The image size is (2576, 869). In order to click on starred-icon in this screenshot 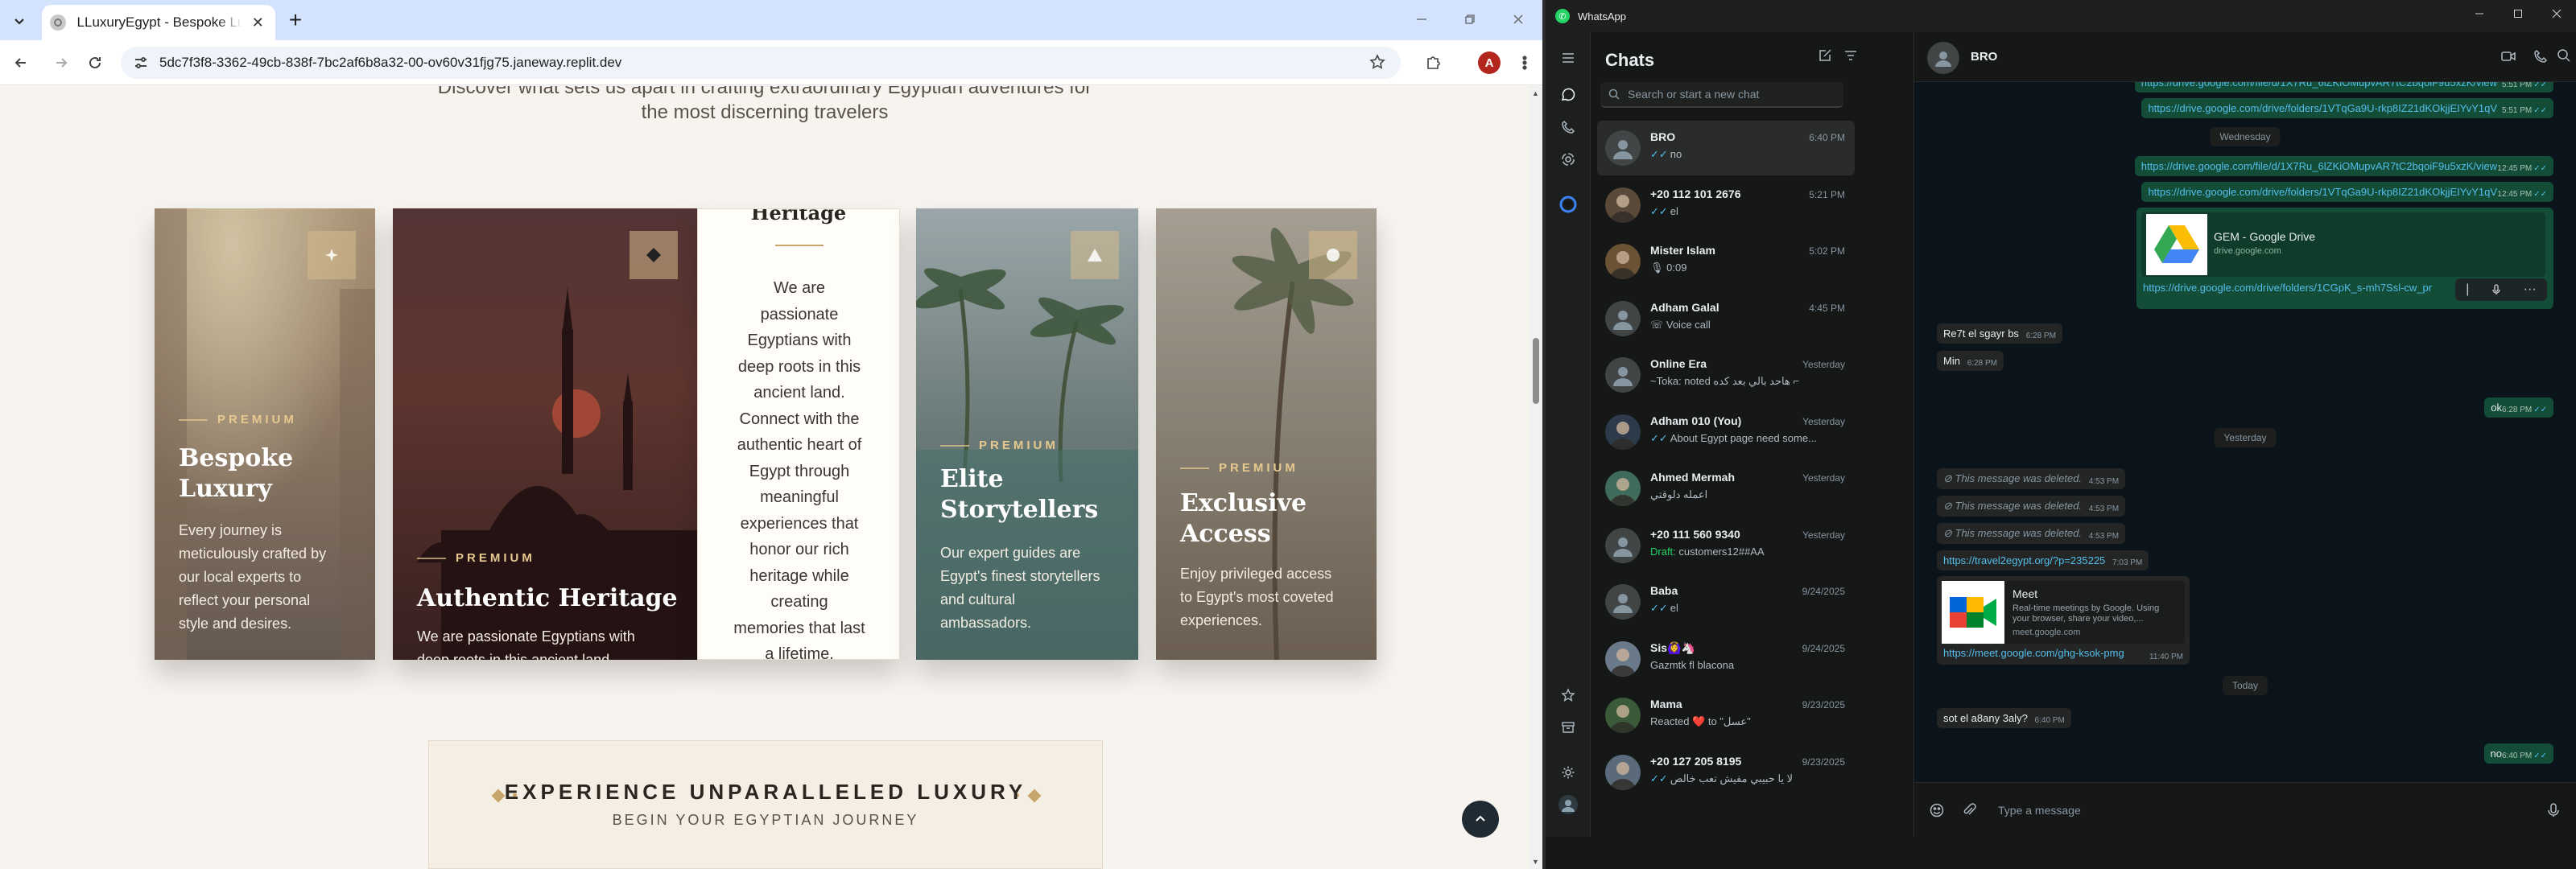, I will do `click(1568, 695)`.